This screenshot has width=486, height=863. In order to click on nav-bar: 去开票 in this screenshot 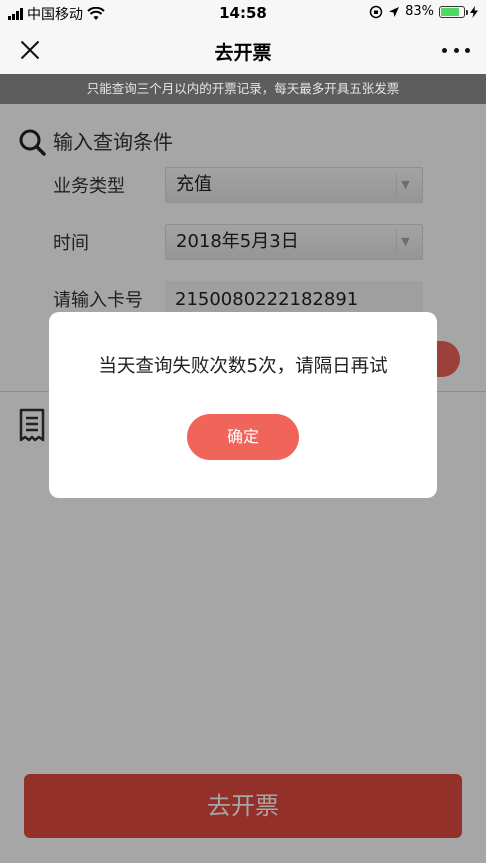, I will do `click(243, 50)`.